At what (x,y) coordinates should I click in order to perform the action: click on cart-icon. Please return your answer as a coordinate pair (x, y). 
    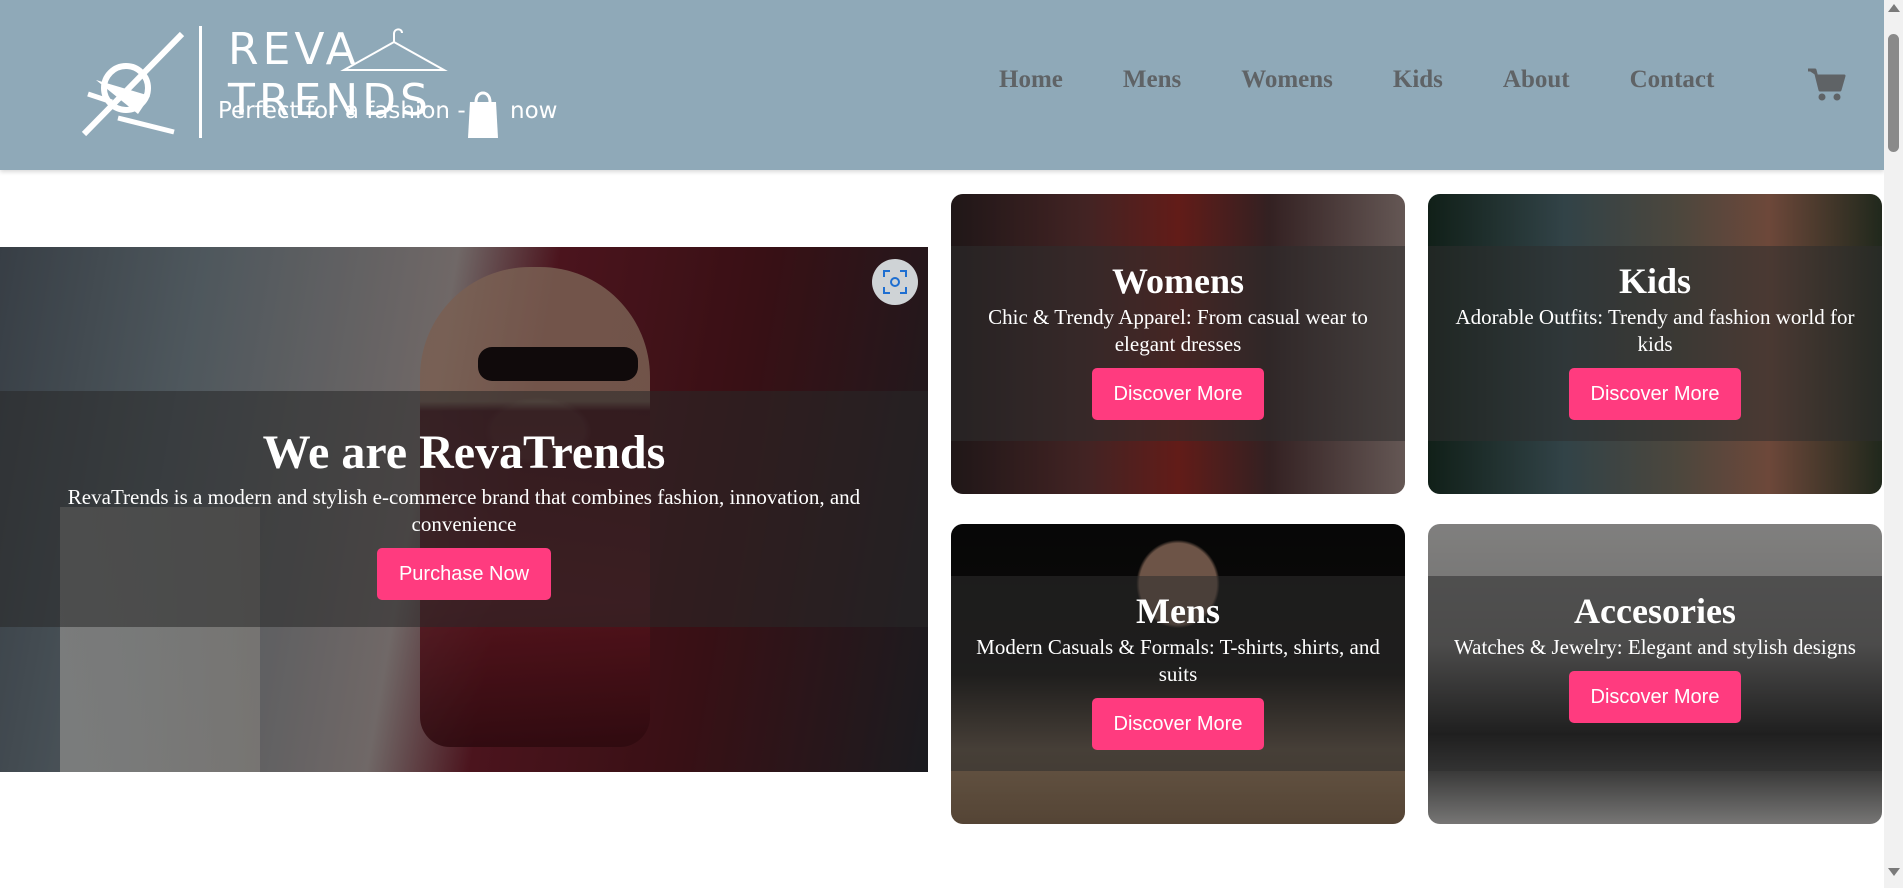
    Looking at the image, I should click on (1826, 84).